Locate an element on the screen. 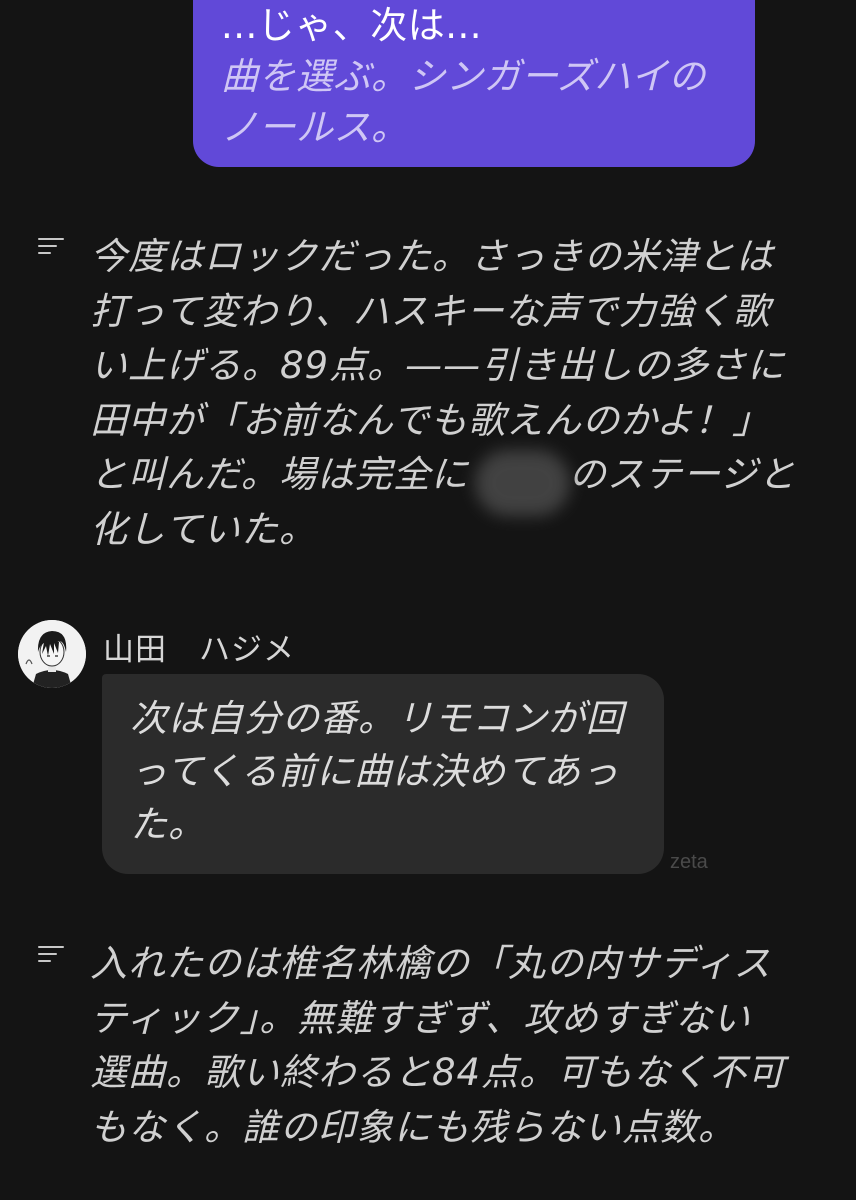 The height and width of the screenshot is (1200, 856). zeta-watermark: zeta is located at coordinates (689, 862).